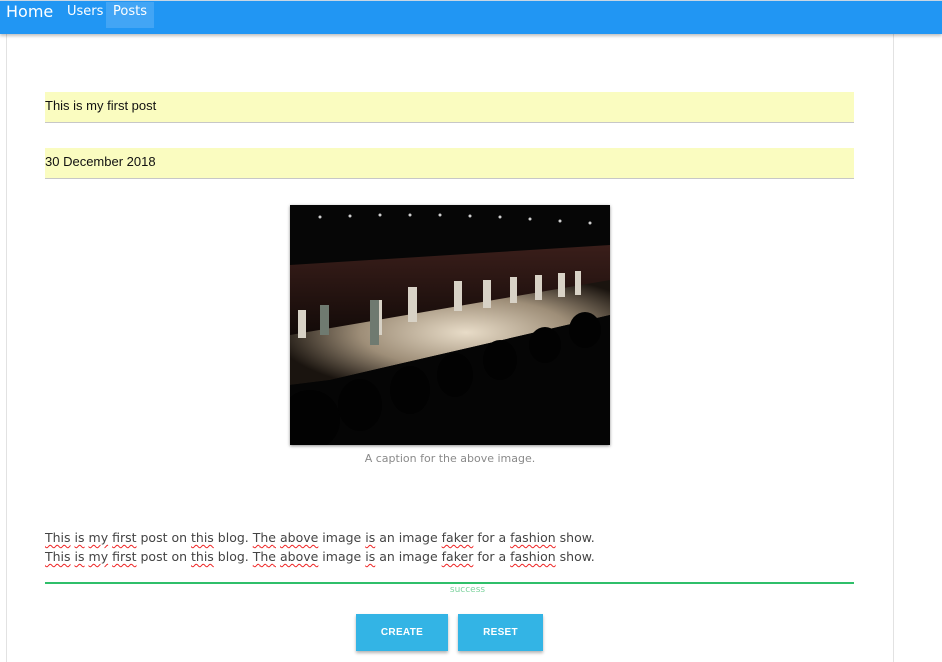  What do you see at coordinates (29, 13) in the screenshot?
I see `nav-home-link: Home` at bounding box center [29, 13].